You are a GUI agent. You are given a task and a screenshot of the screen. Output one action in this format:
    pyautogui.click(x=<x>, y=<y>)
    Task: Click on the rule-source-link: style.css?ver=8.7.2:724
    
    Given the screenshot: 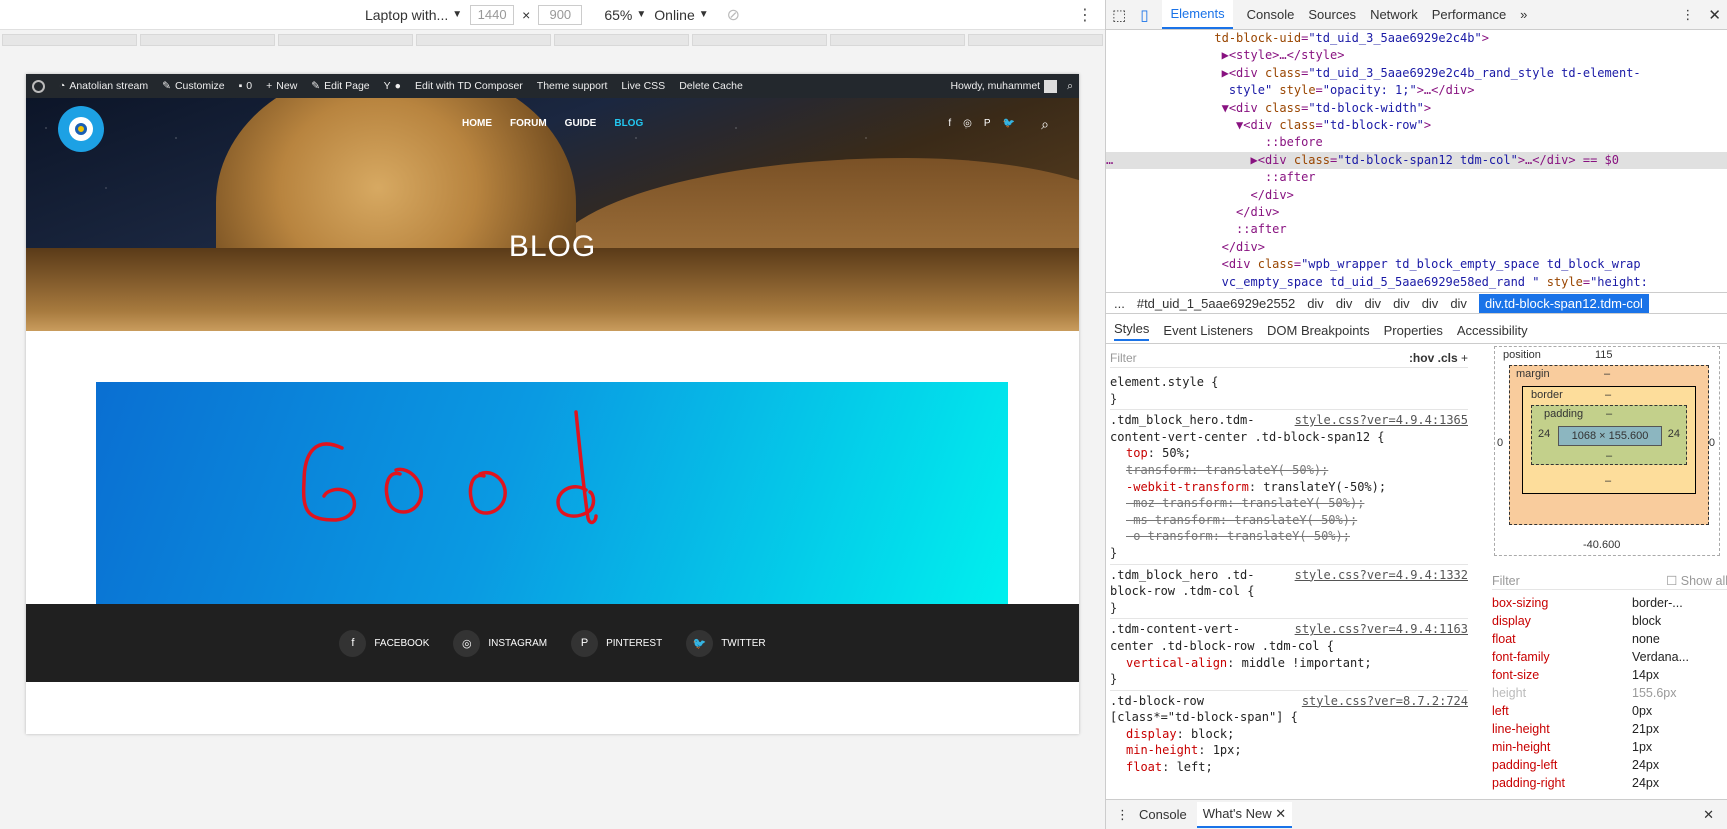 What is the action you would take?
    pyautogui.click(x=1385, y=701)
    